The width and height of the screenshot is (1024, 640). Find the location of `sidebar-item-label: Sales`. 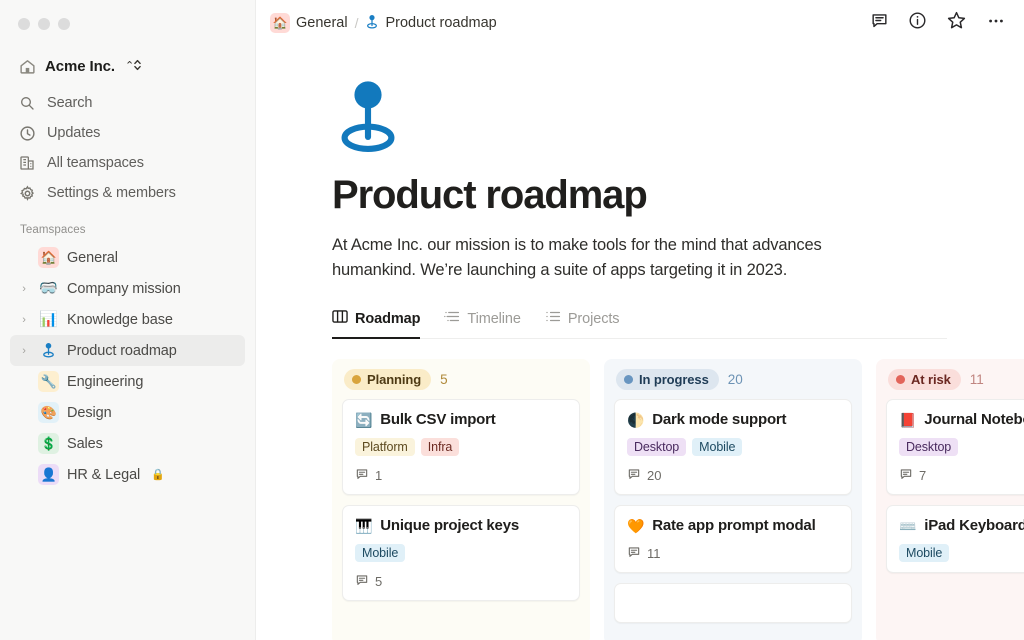

sidebar-item-label: Sales is located at coordinates (85, 443).